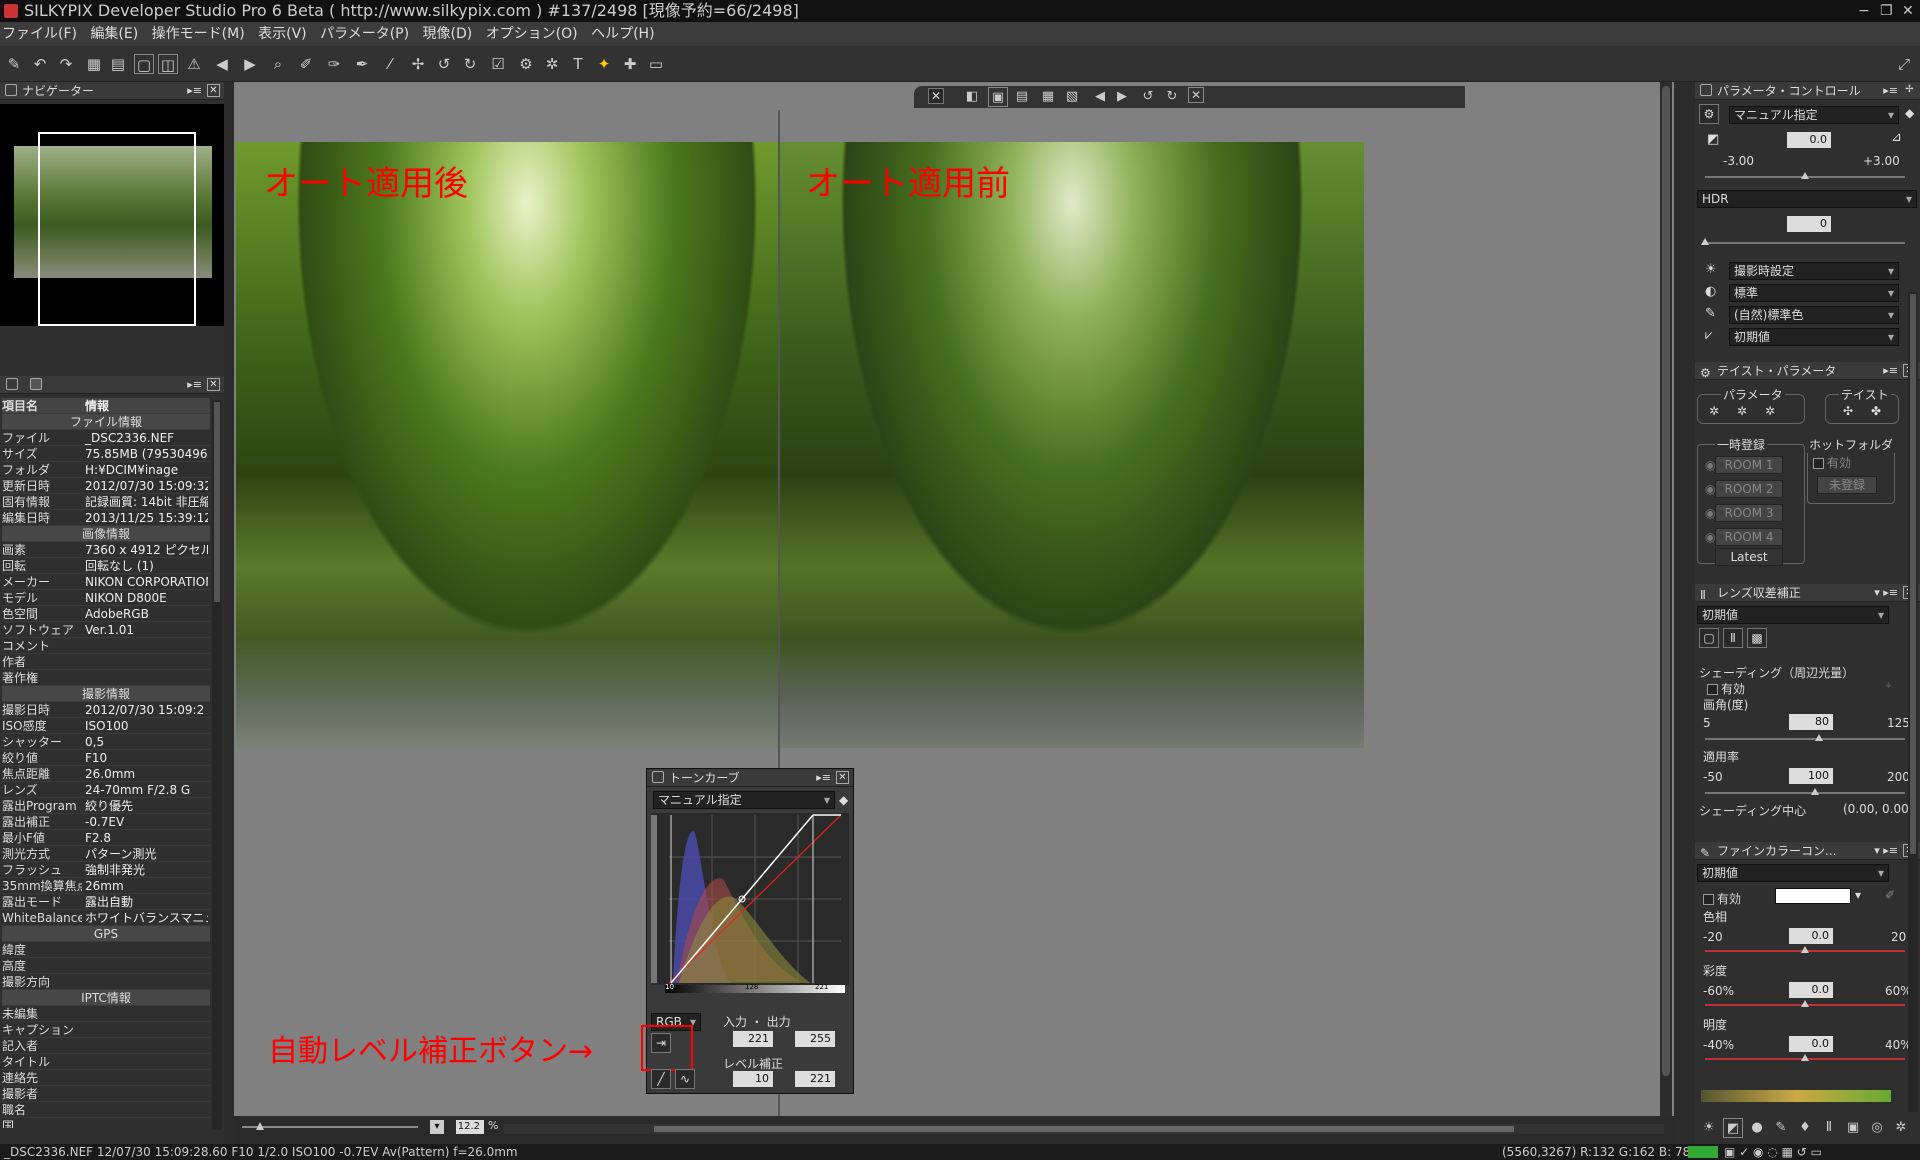 Image resolution: width=1920 pixels, height=1160 pixels. Describe the element at coordinates (936, 96) in the screenshot. I see `pane-close-icon: ✕` at that location.